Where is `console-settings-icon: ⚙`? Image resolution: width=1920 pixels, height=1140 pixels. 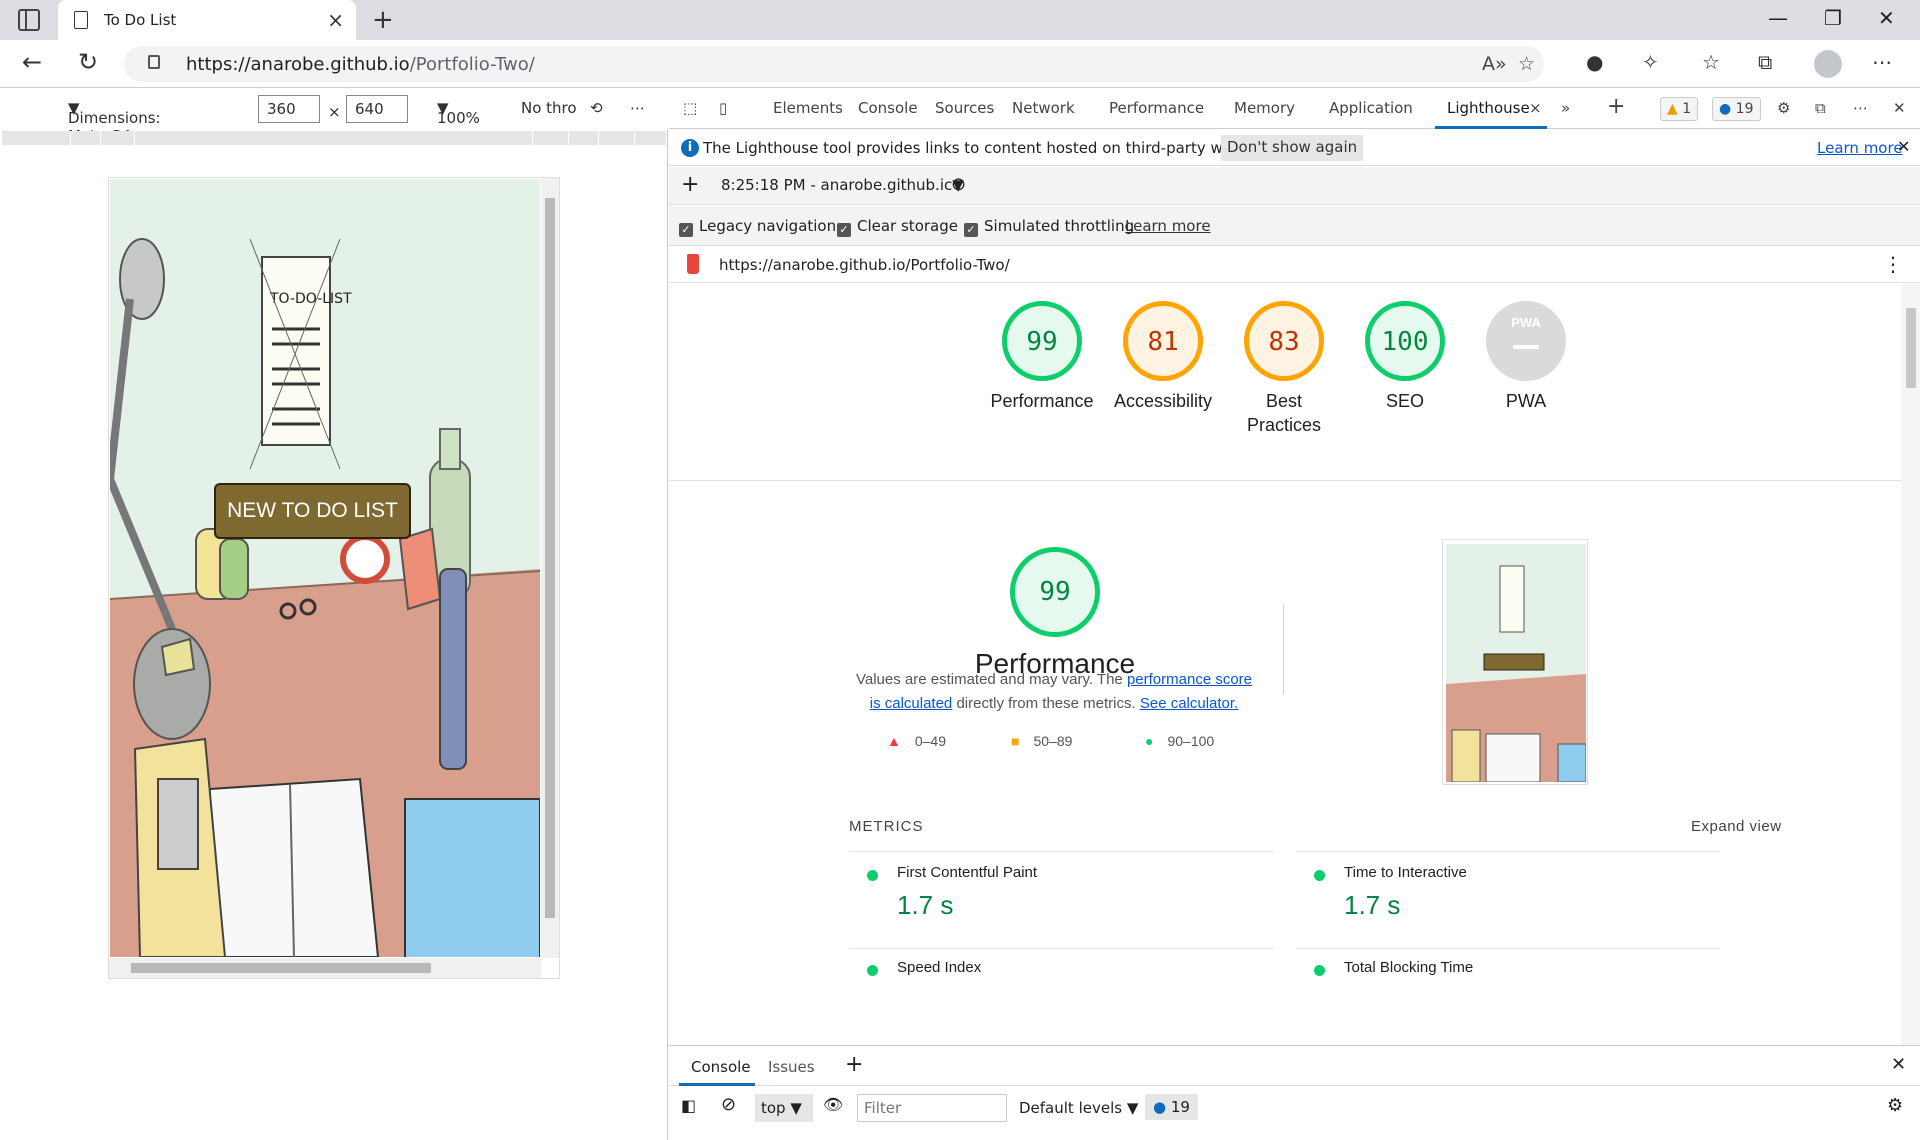
console-settings-icon: ⚙ is located at coordinates (1895, 1105).